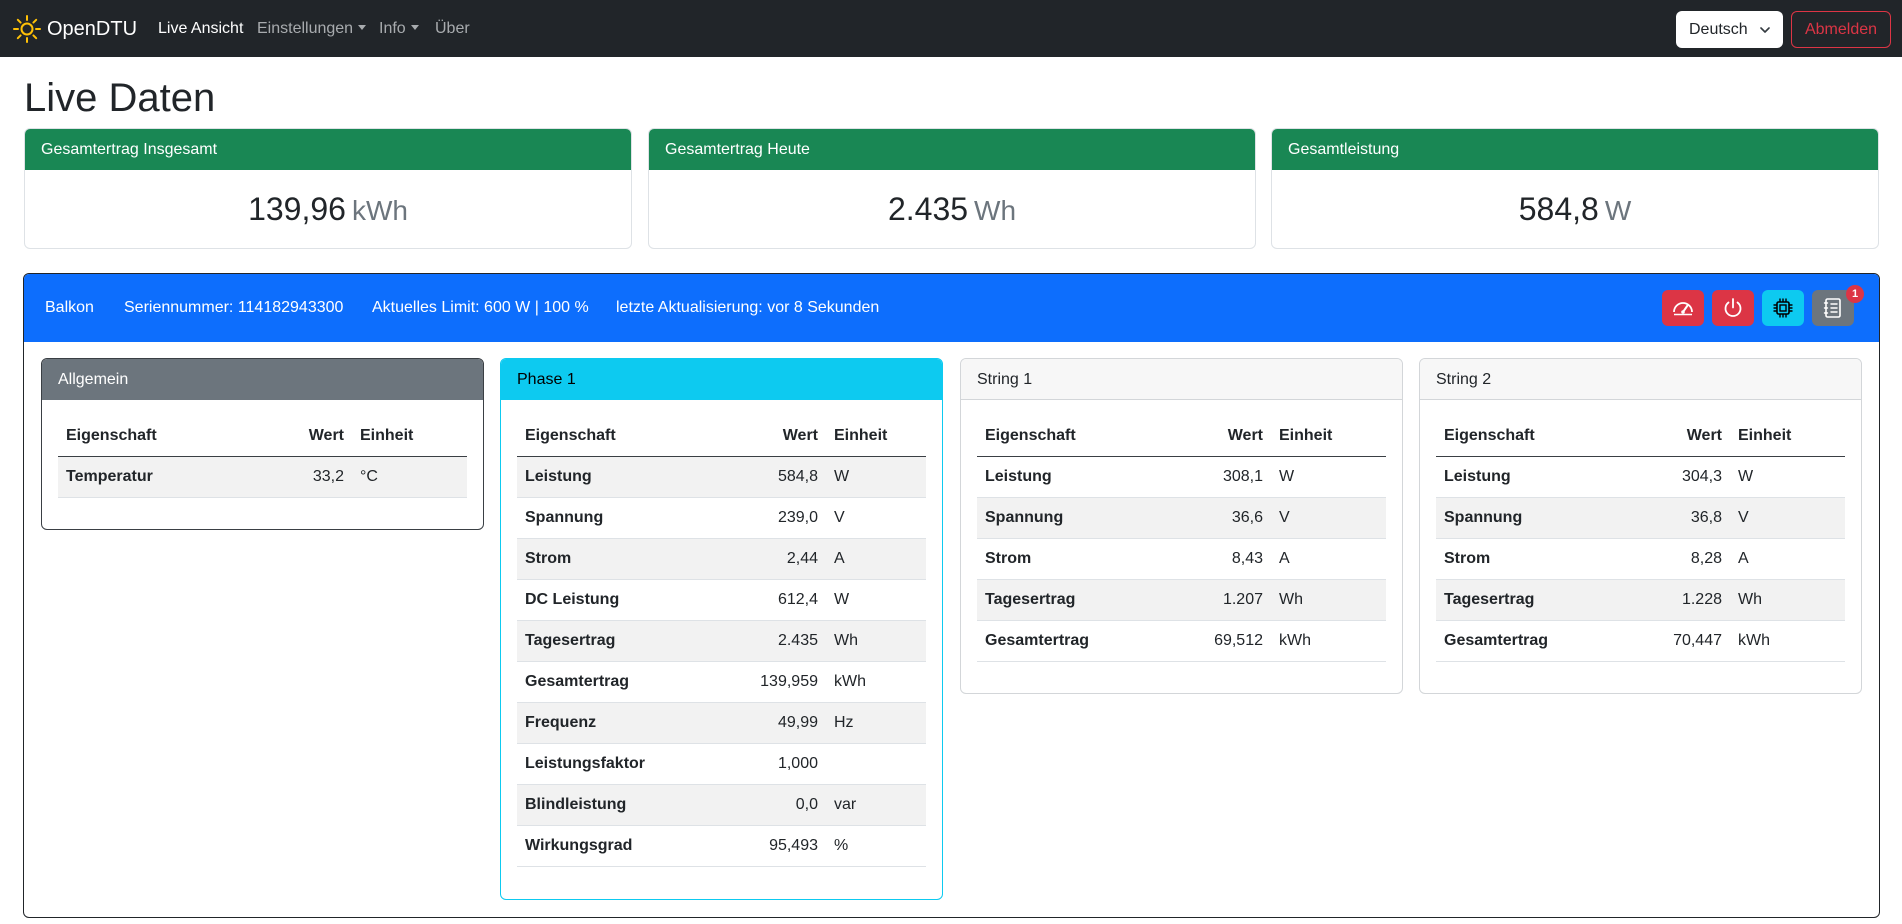 Image resolution: width=1902 pixels, height=924 pixels. I want to click on device-info-button, so click(1783, 308).